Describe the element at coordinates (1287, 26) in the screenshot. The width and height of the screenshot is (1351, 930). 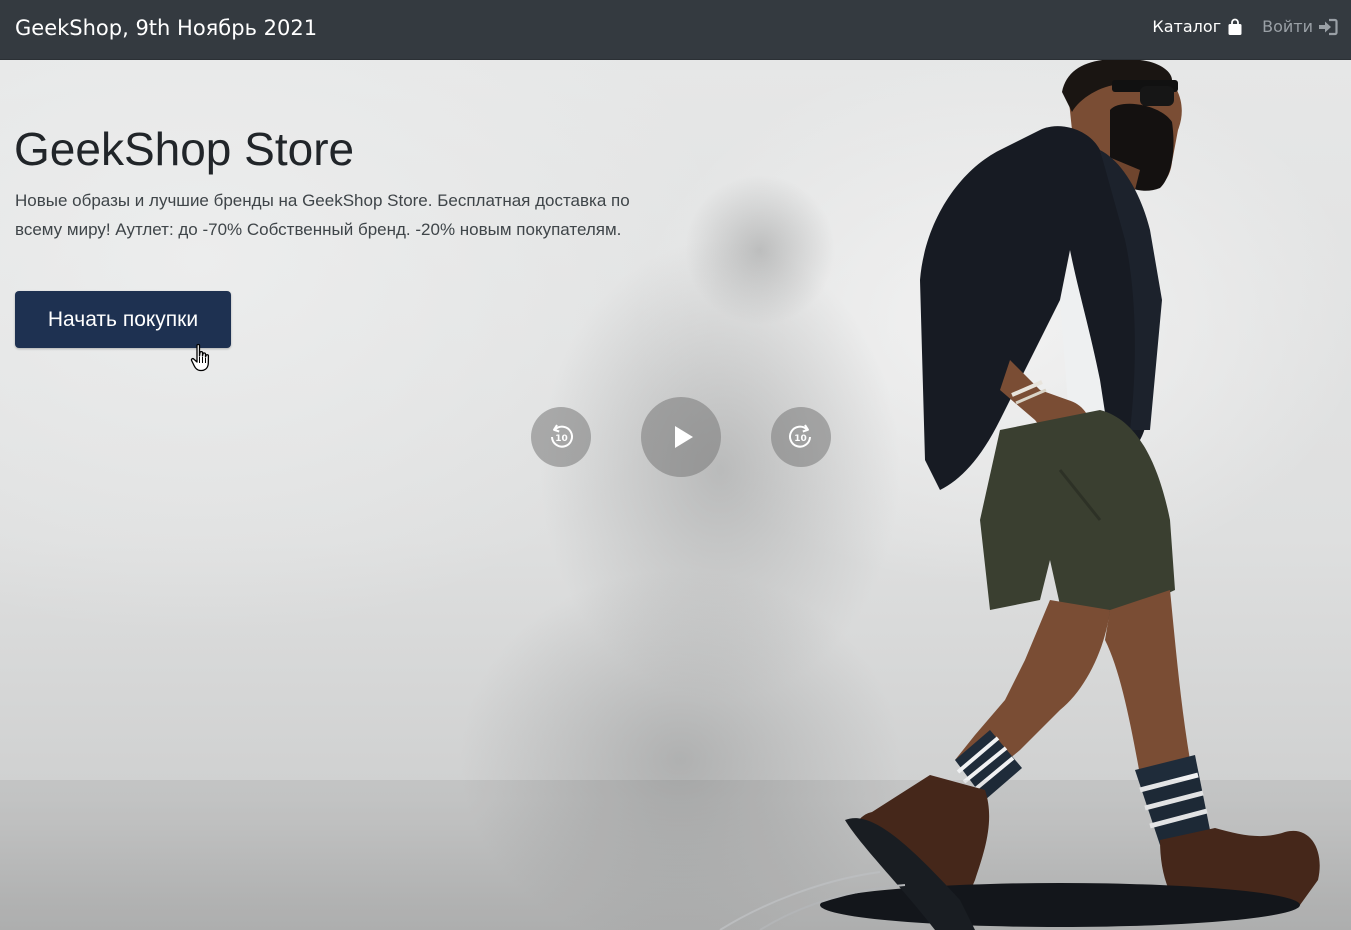
I see `nav-link-login-label: Войти` at that location.